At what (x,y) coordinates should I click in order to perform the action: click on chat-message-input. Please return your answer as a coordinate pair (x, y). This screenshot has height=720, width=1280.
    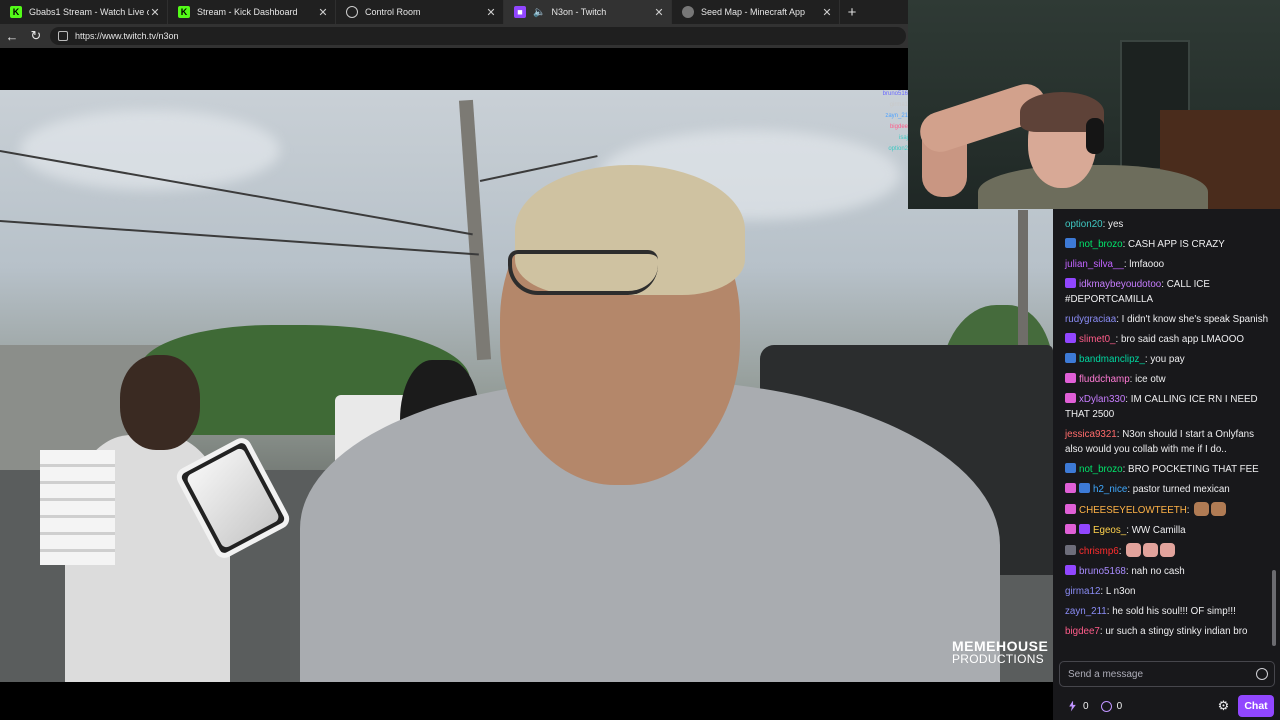
    Looking at the image, I should click on (1158, 674).